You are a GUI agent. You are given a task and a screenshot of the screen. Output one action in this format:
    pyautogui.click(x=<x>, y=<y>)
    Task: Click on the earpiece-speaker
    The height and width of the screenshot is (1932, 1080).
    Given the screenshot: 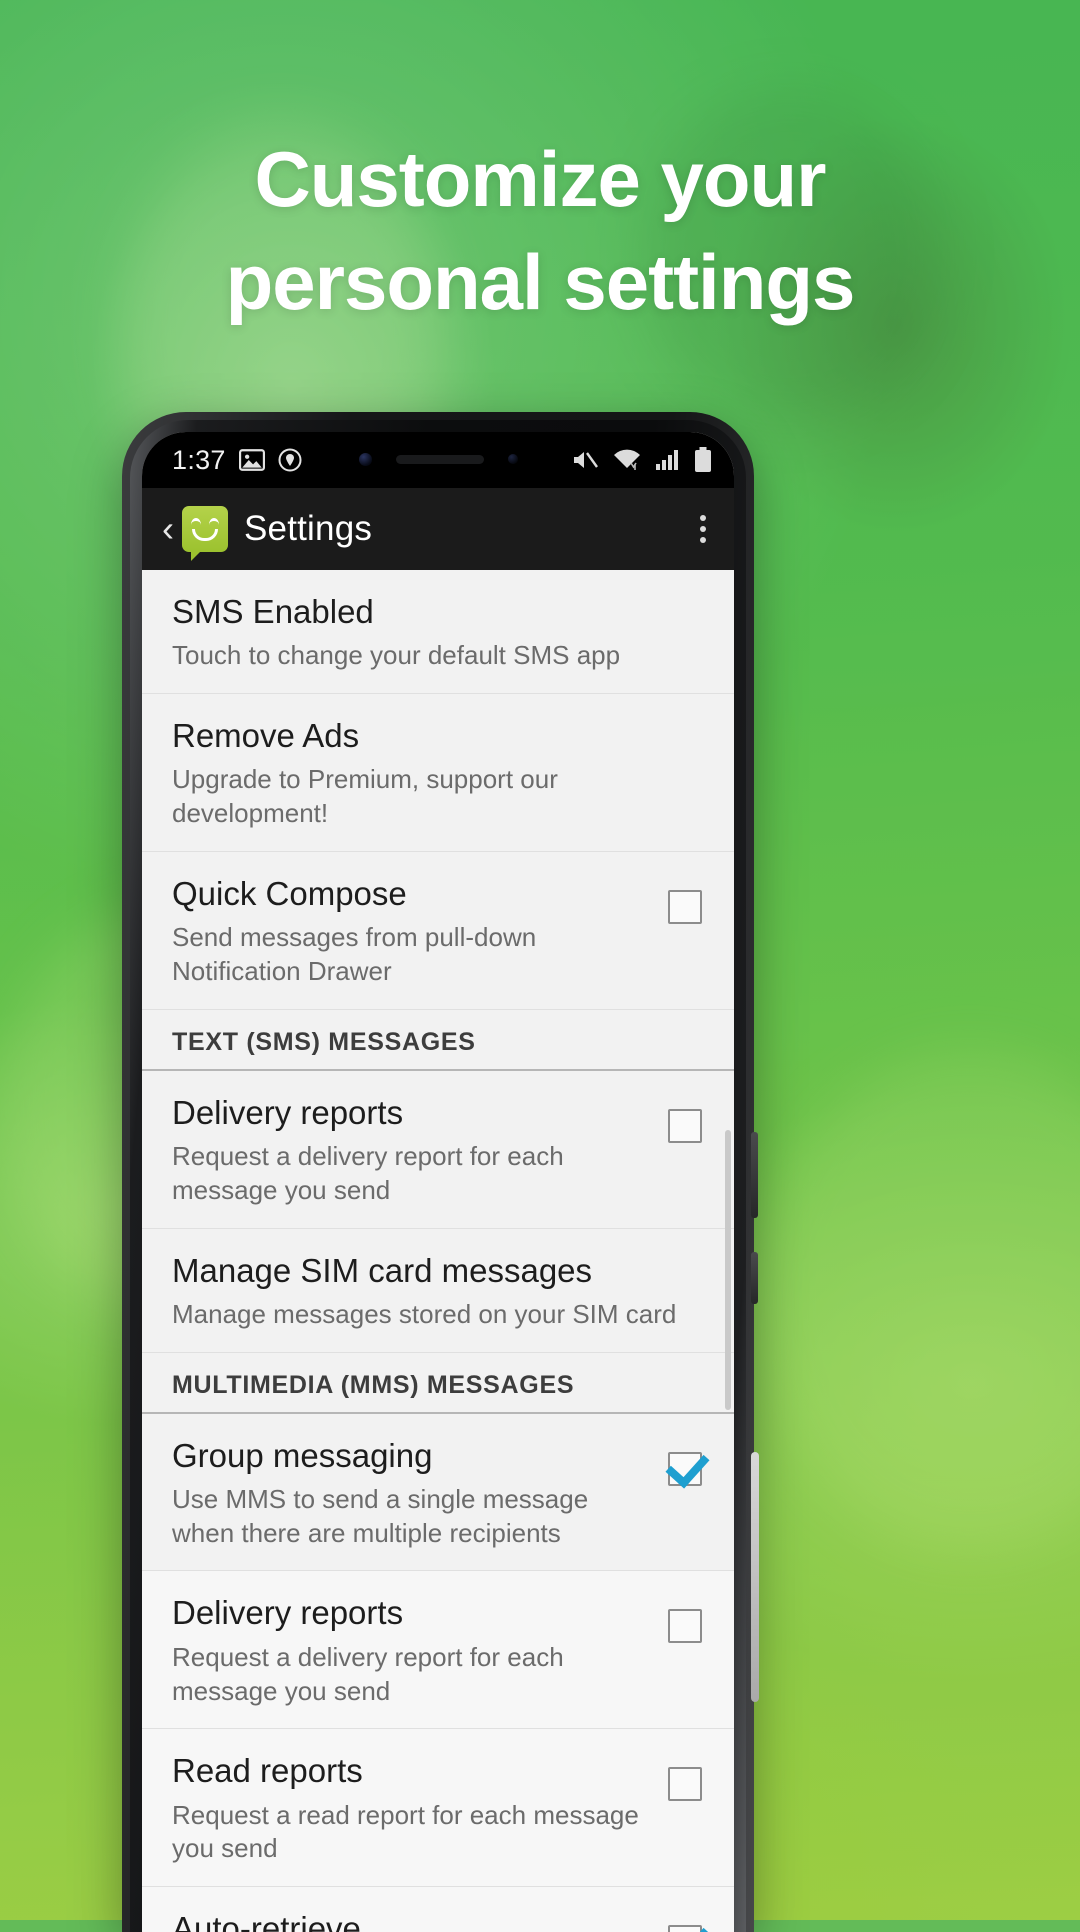 What is the action you would take?
    pyautogui.click(x=439, y=459)
    